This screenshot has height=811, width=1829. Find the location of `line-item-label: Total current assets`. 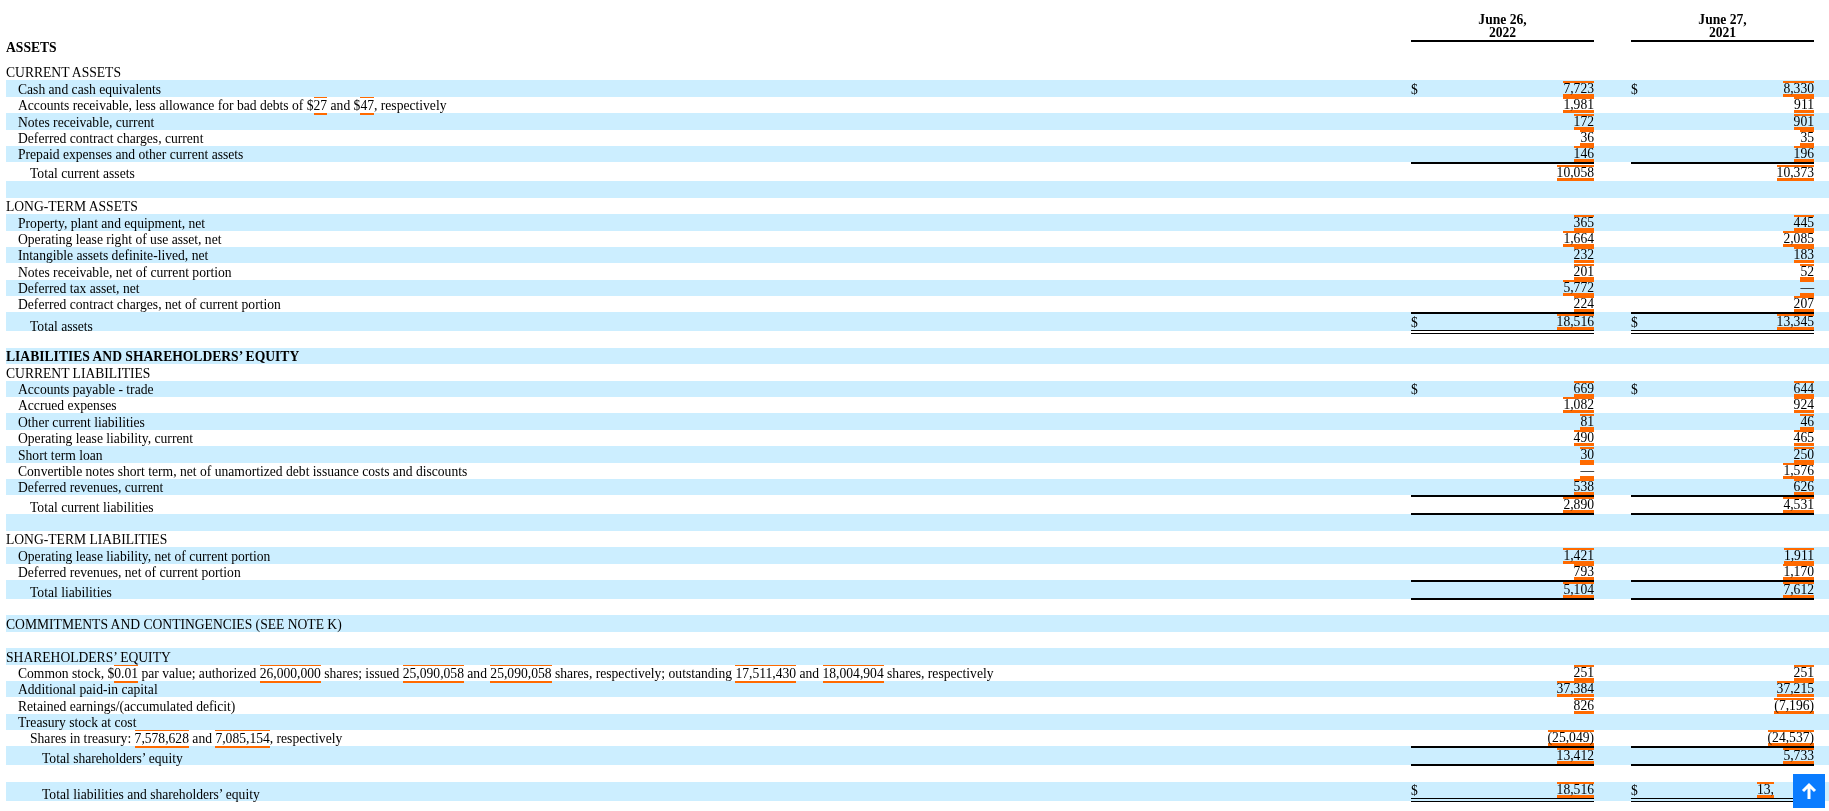

line-item-label: Total current assets is located at coordinates (82, 174).